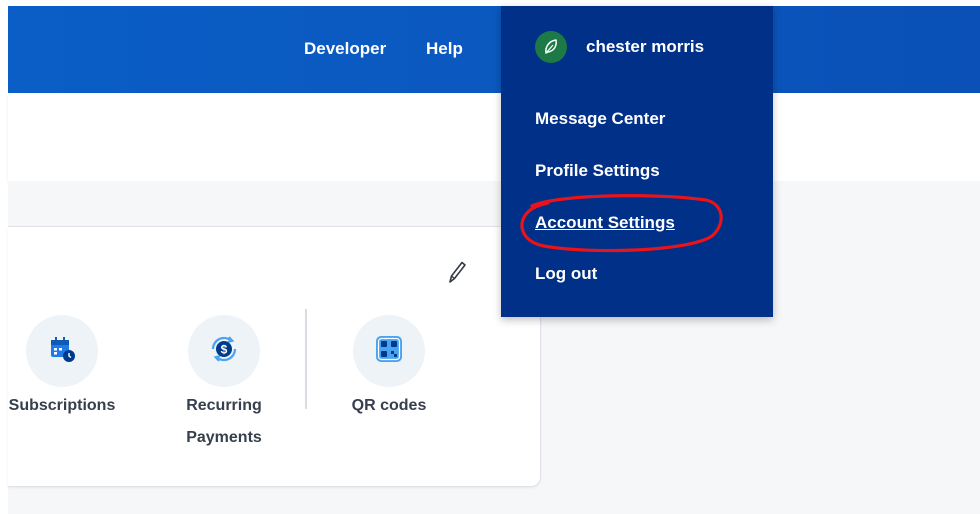  I want to click on user-name: chester morris, so click(645, 46).